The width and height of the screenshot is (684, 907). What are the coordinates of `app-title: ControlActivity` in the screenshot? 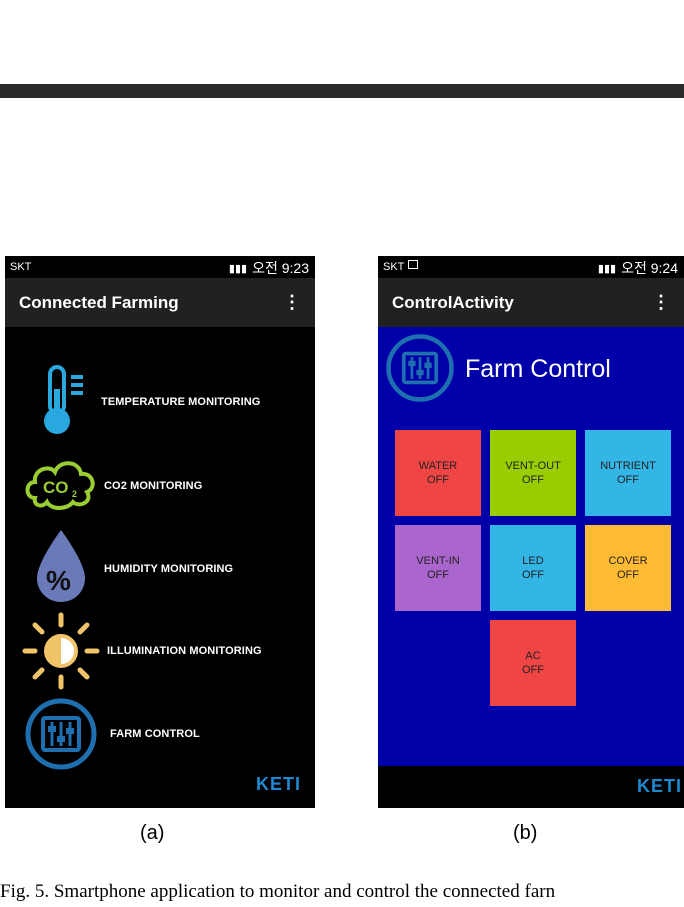 It's located at (453, 302).